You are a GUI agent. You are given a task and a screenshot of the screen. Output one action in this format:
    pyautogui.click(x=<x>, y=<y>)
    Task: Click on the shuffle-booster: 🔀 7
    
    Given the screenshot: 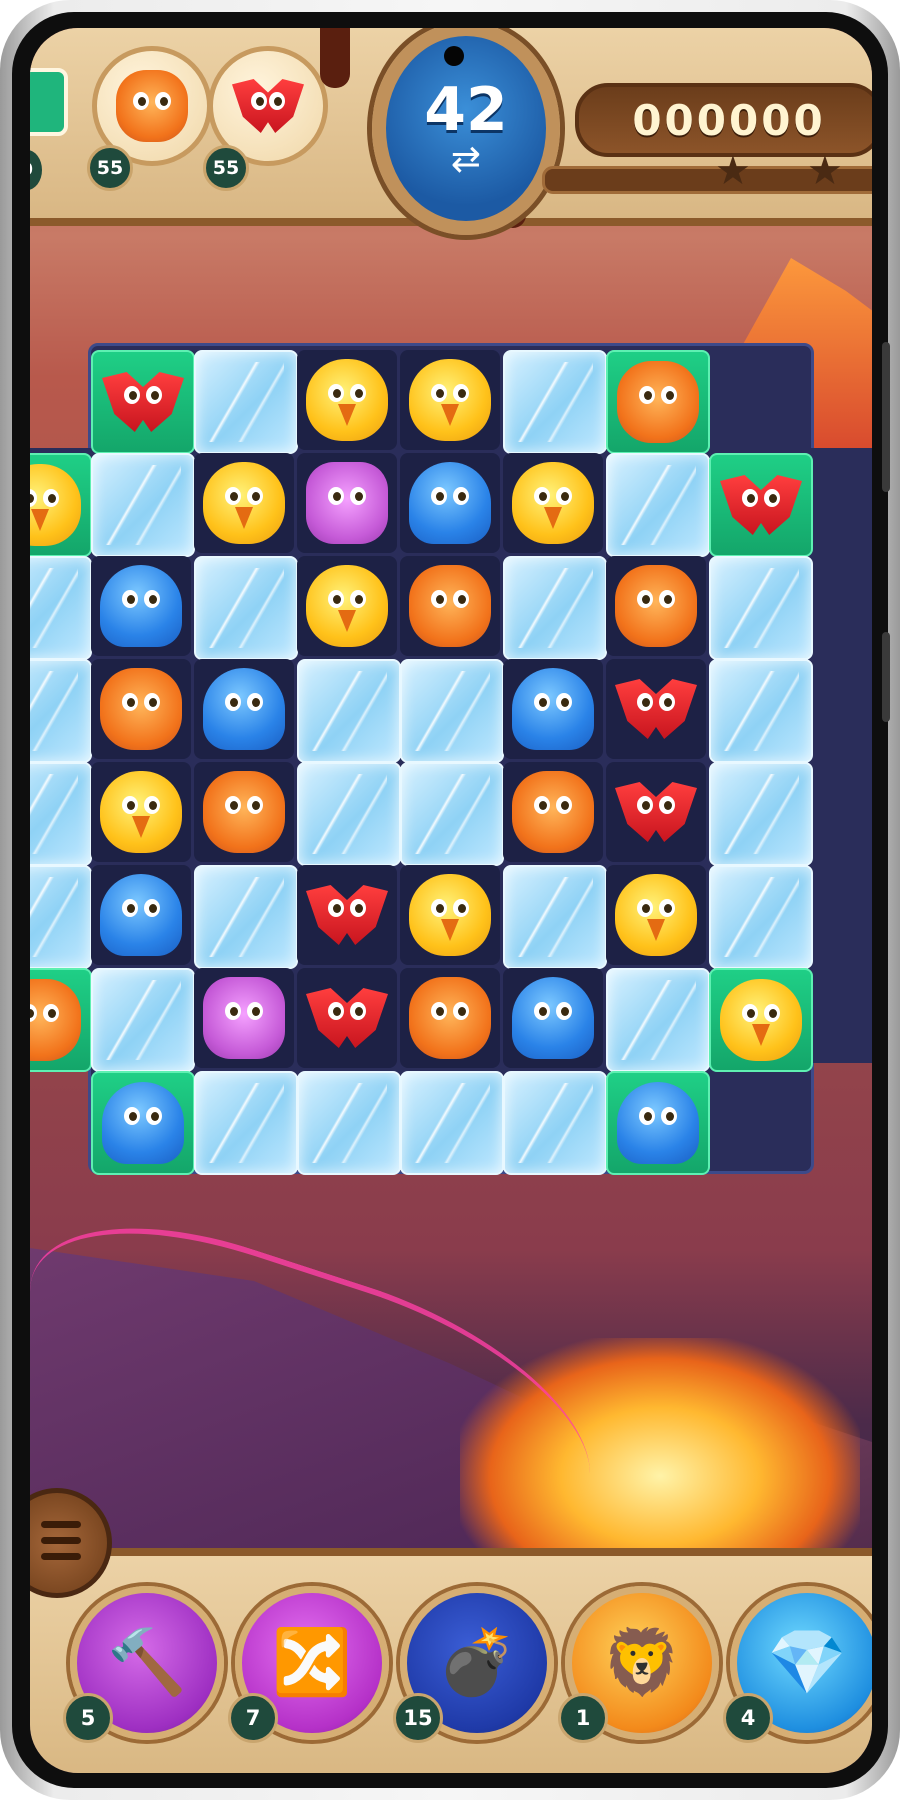 What is the action you would take?
    pyautogui.click(x=308, y=1664)
    